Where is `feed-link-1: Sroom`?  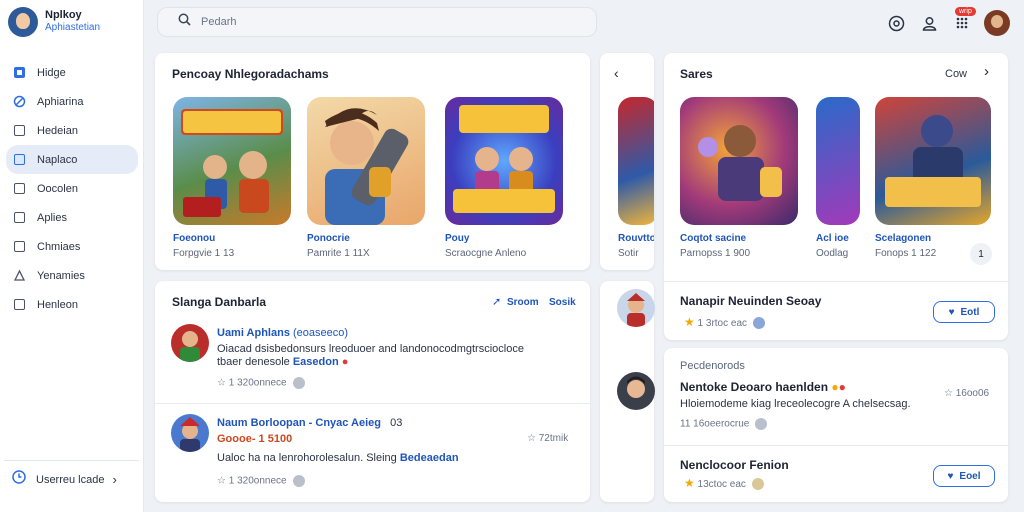 feed-link-1: Sroom is located at coordinates (523, 302).